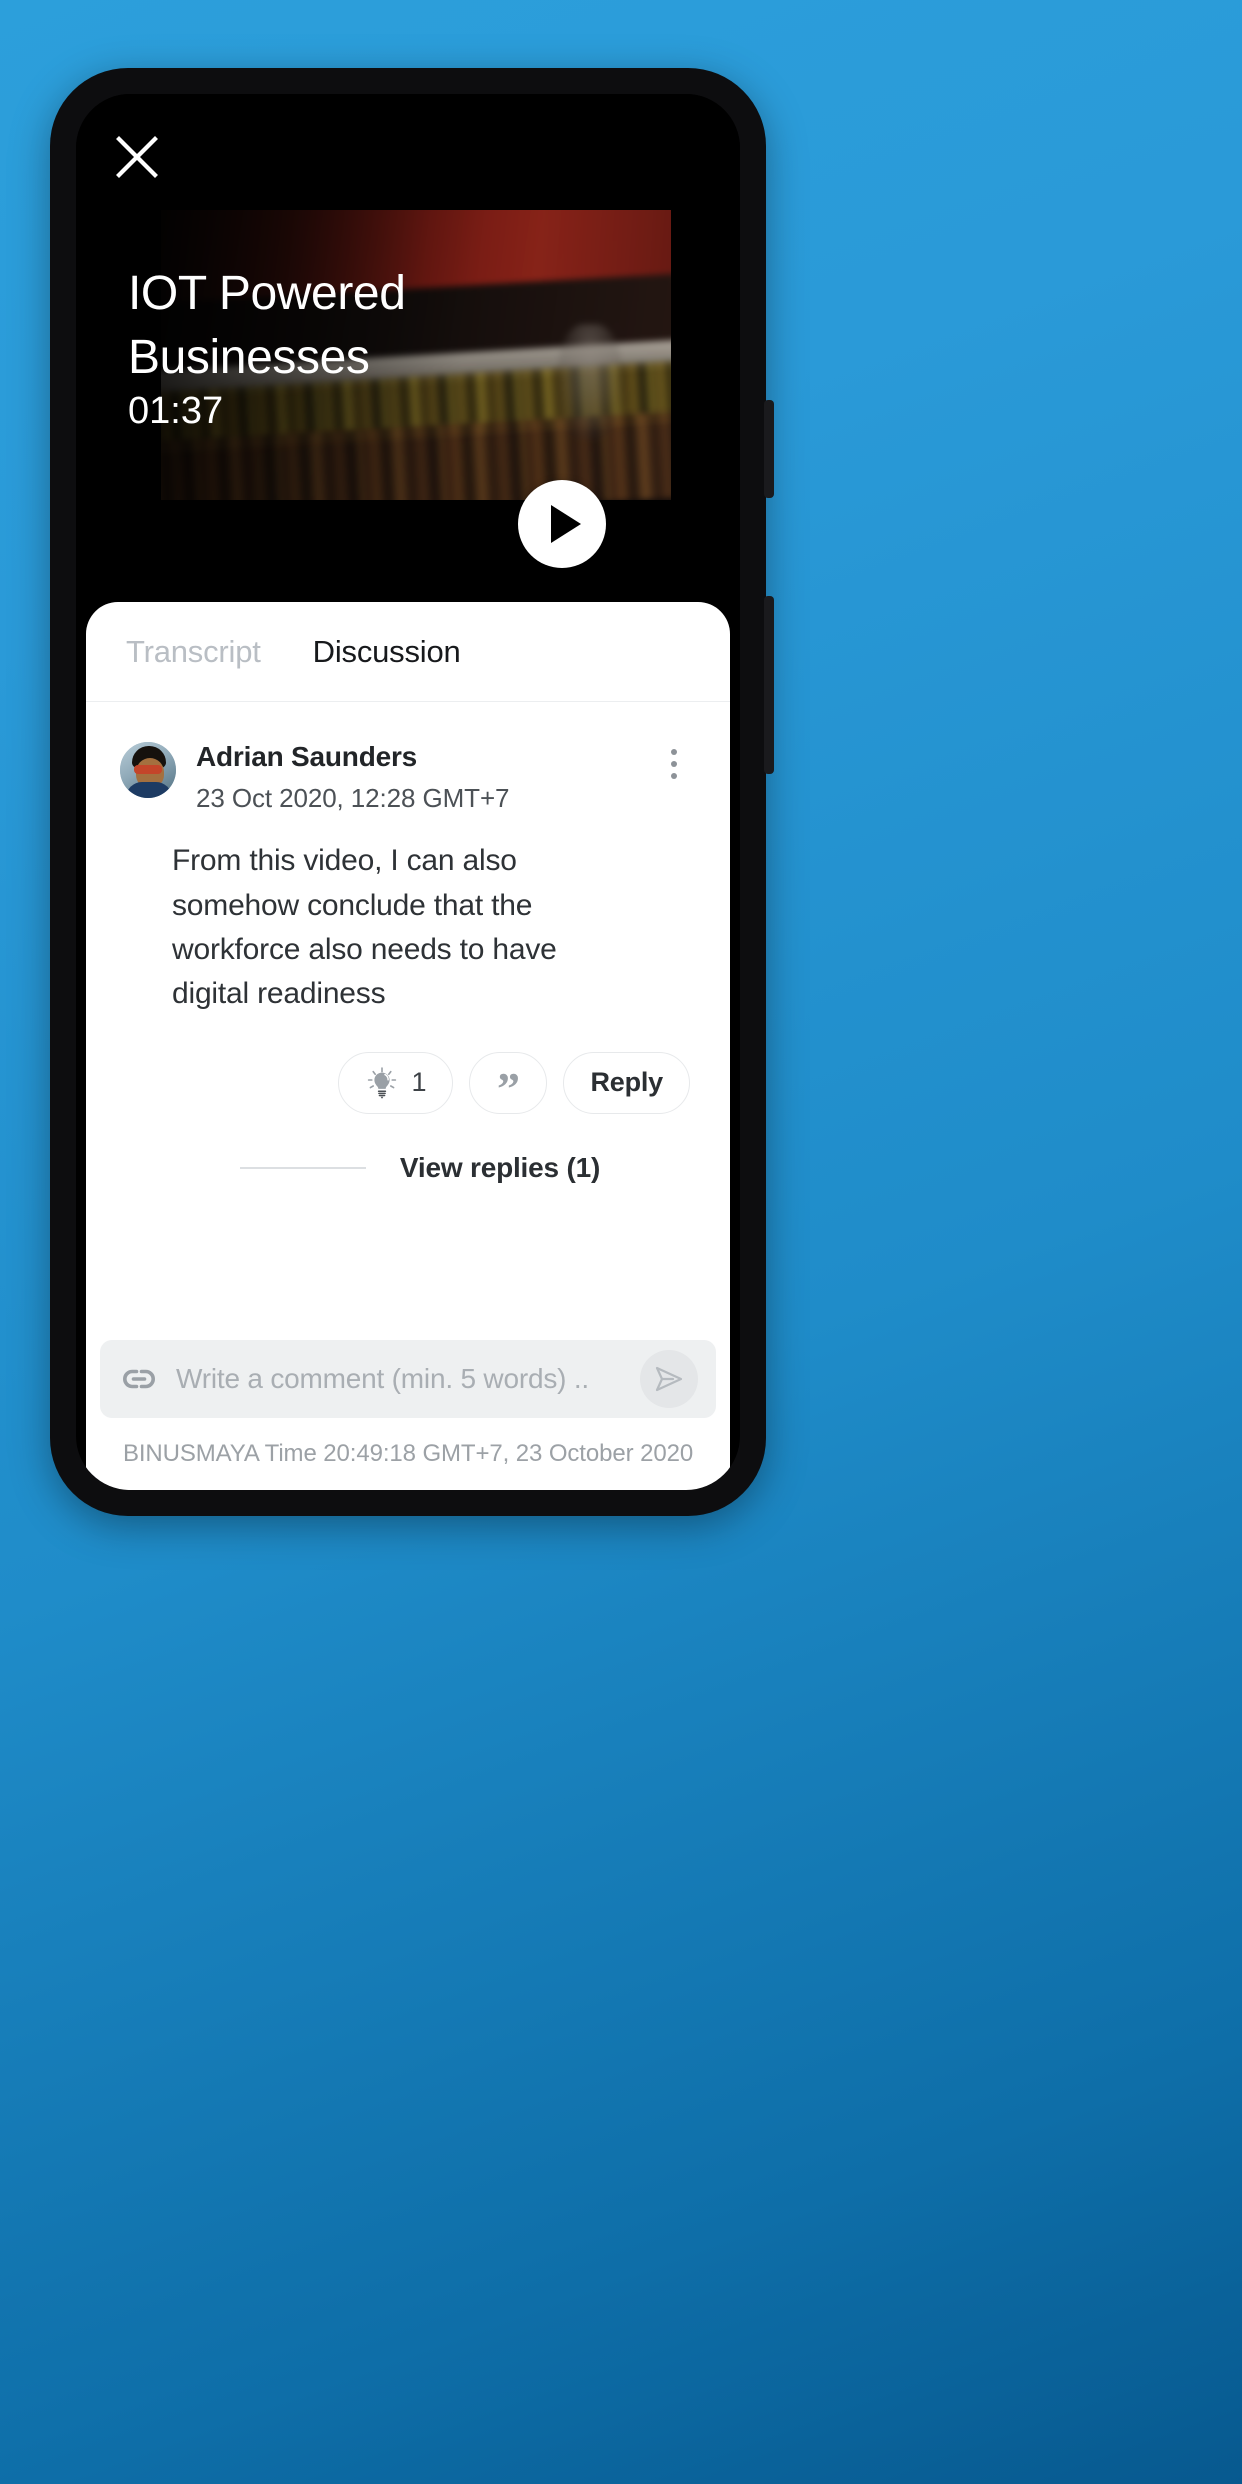 This screenshot has height=2484, width=1242. Describe the element at coordinates (674, 764) in the screenshot. I see `kebab-menu-icon` at that location.